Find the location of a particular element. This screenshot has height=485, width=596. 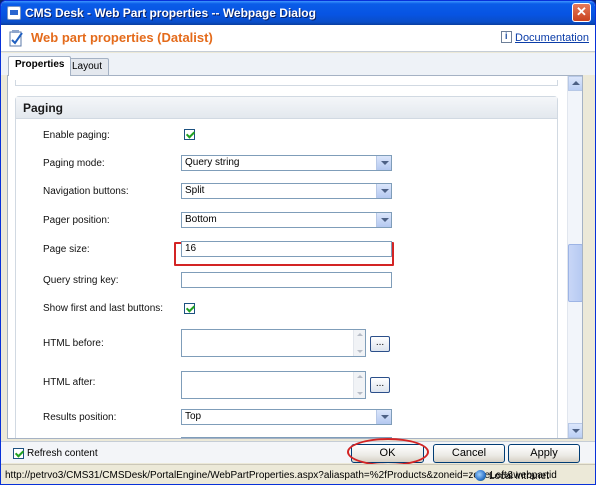

tab-layout: Layout is located at coordinates (87, 67).